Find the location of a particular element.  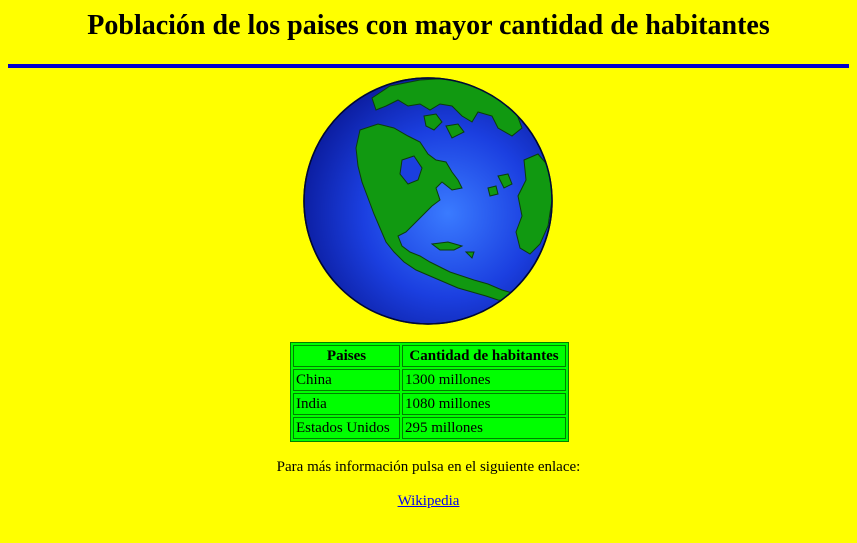

wikipedia-link-wrap: Wikipedia is located at coordinates (428, 501).